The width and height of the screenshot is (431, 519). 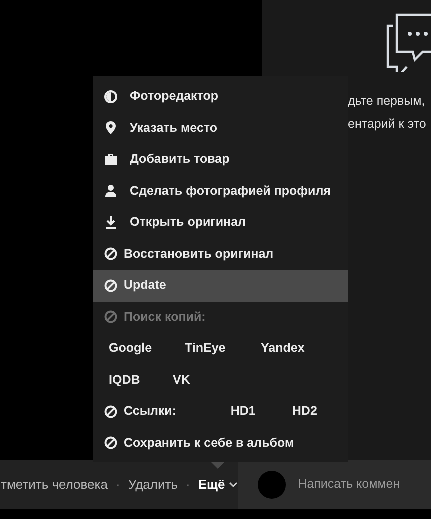 I want to click on menu-item-label: Восстановить оригинал, so click(x=199, y=254).